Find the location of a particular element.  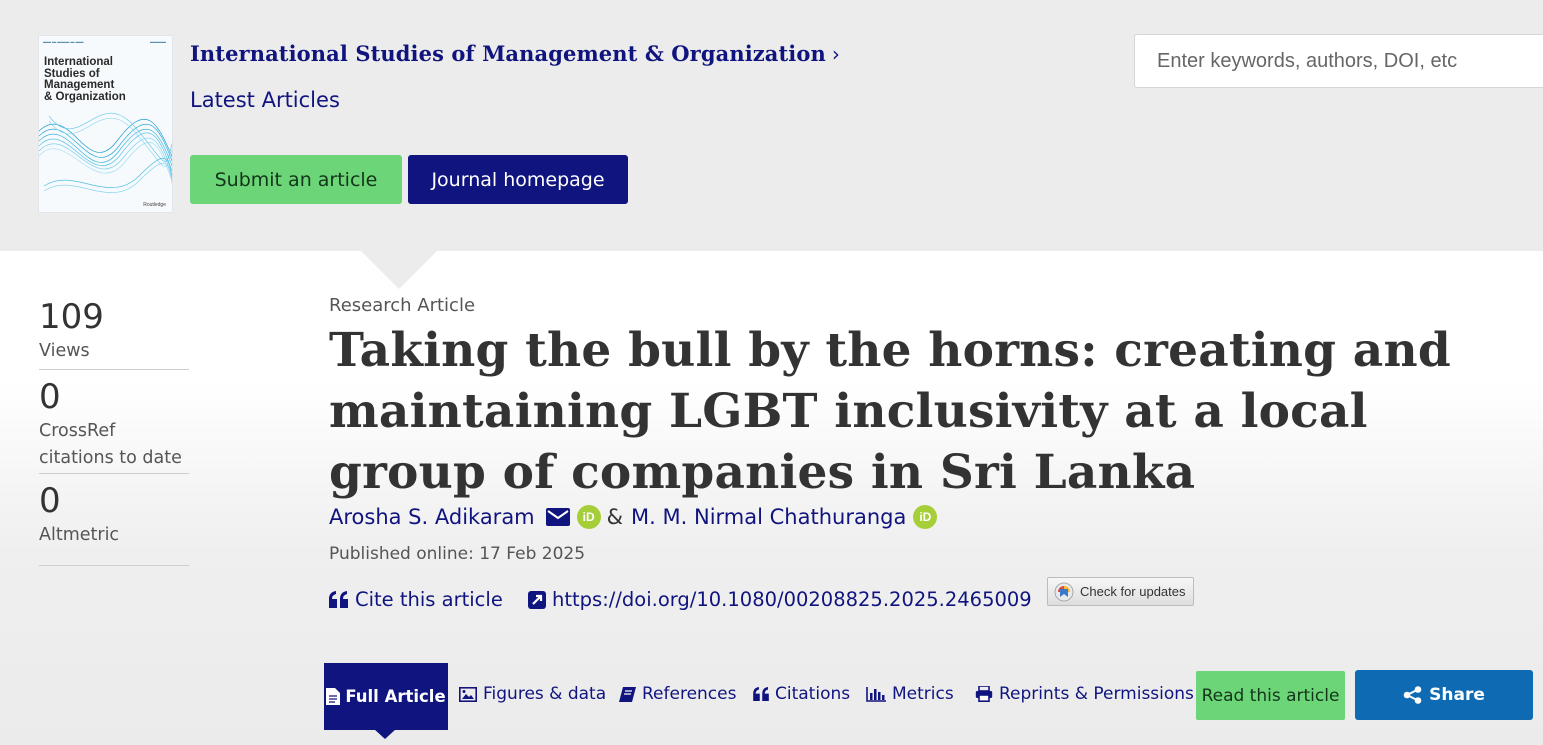

tab-references-label: References is located at coordinates (689, 694).